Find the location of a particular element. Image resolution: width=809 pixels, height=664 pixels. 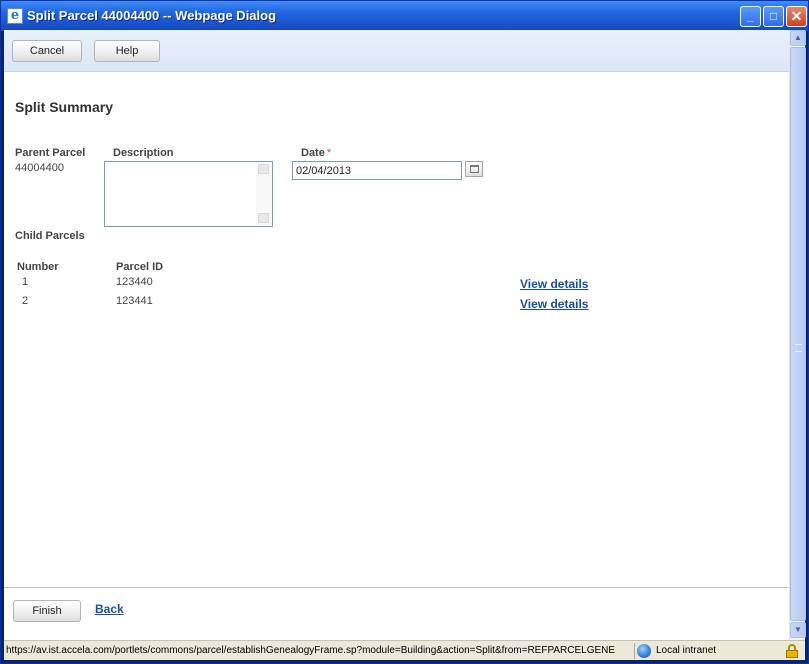

column-header-number: Number is located at coordinates (38, 267).